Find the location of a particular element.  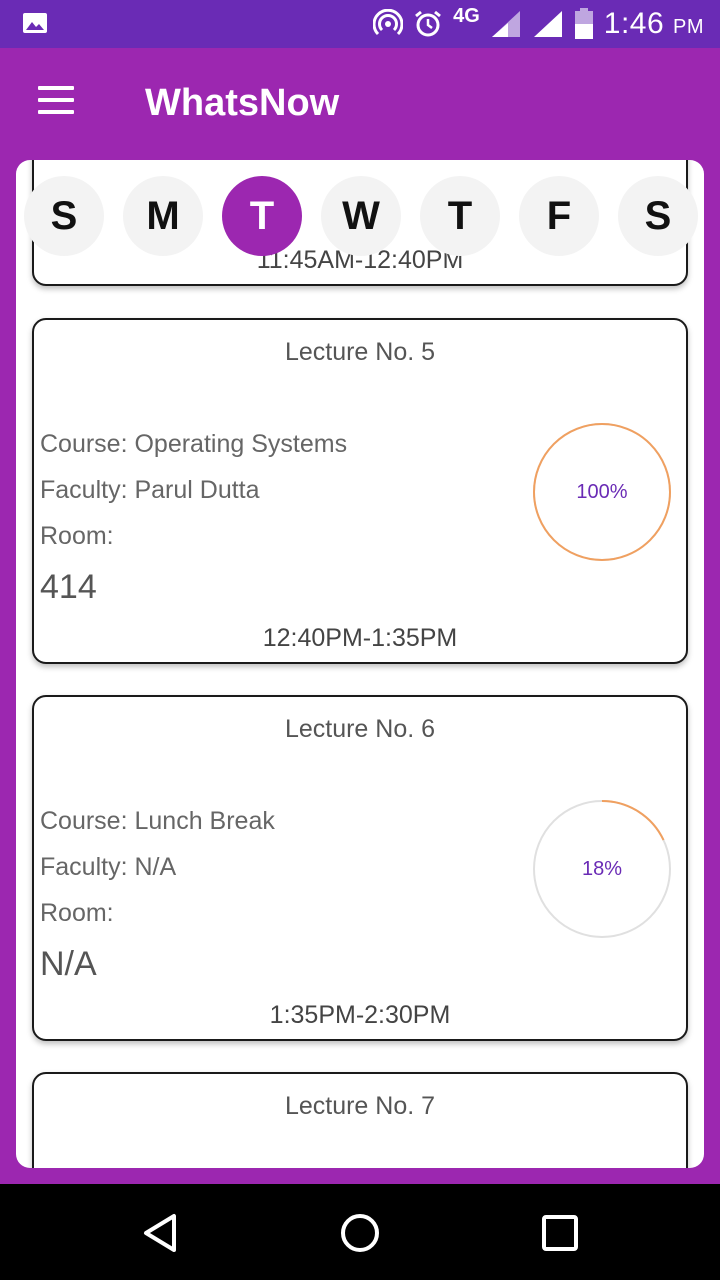

day-saturday: S is located at coordinates (658, 216).